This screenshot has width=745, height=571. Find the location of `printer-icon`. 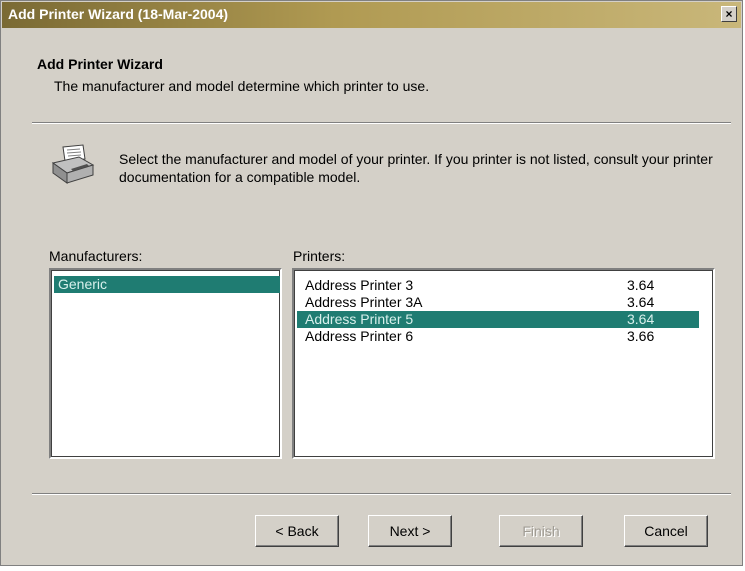

printer-icon is located at coordinates (73, 164).